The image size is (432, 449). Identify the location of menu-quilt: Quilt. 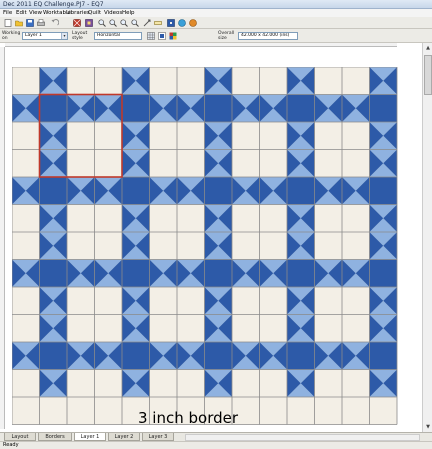
(94, 13).